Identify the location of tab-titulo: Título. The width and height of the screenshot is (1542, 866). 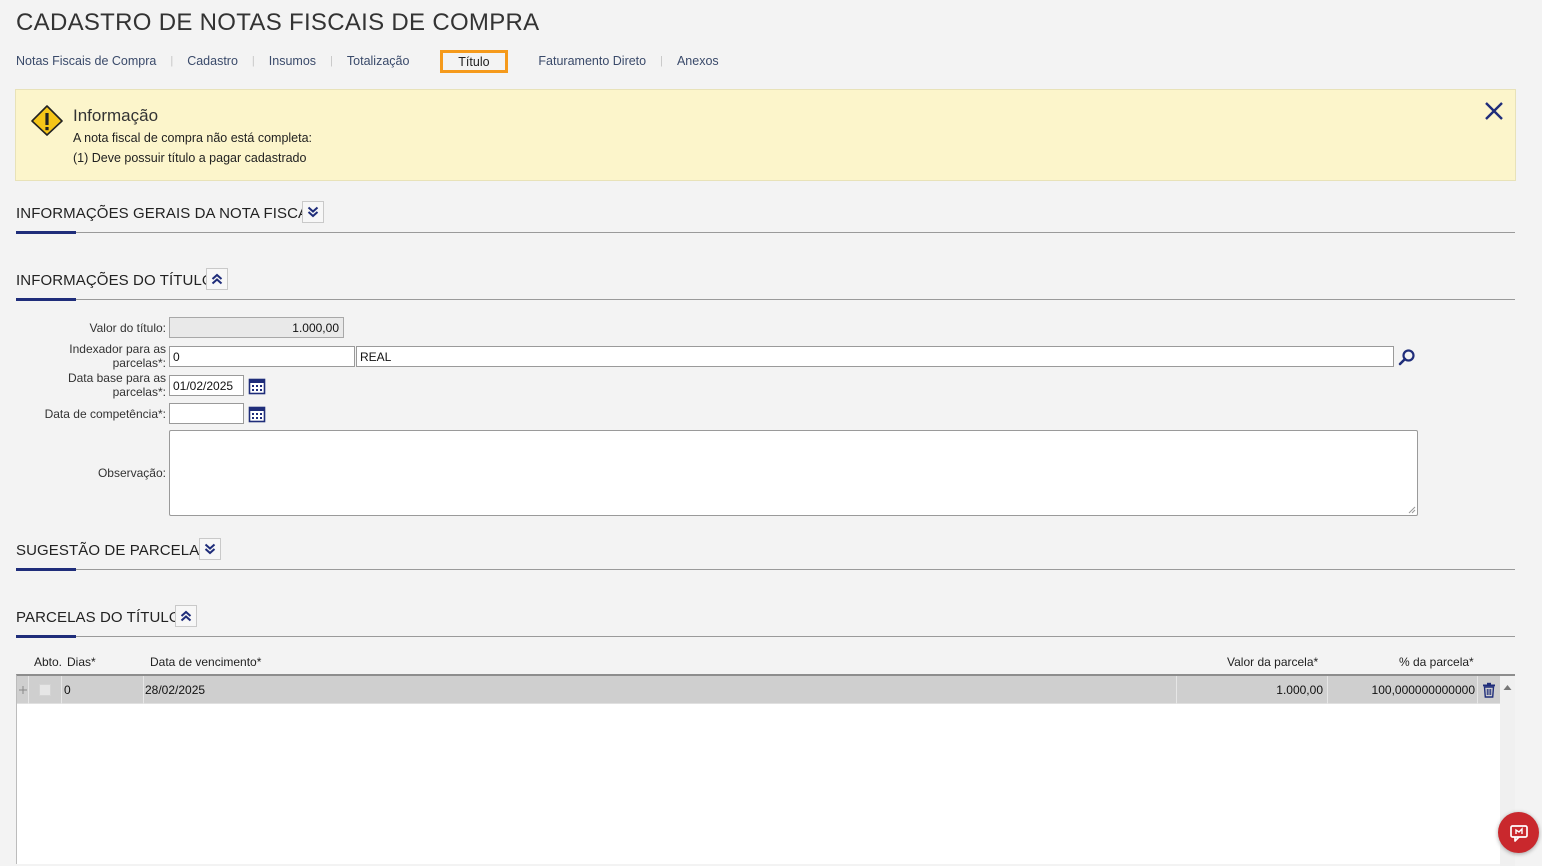
(474, 61).